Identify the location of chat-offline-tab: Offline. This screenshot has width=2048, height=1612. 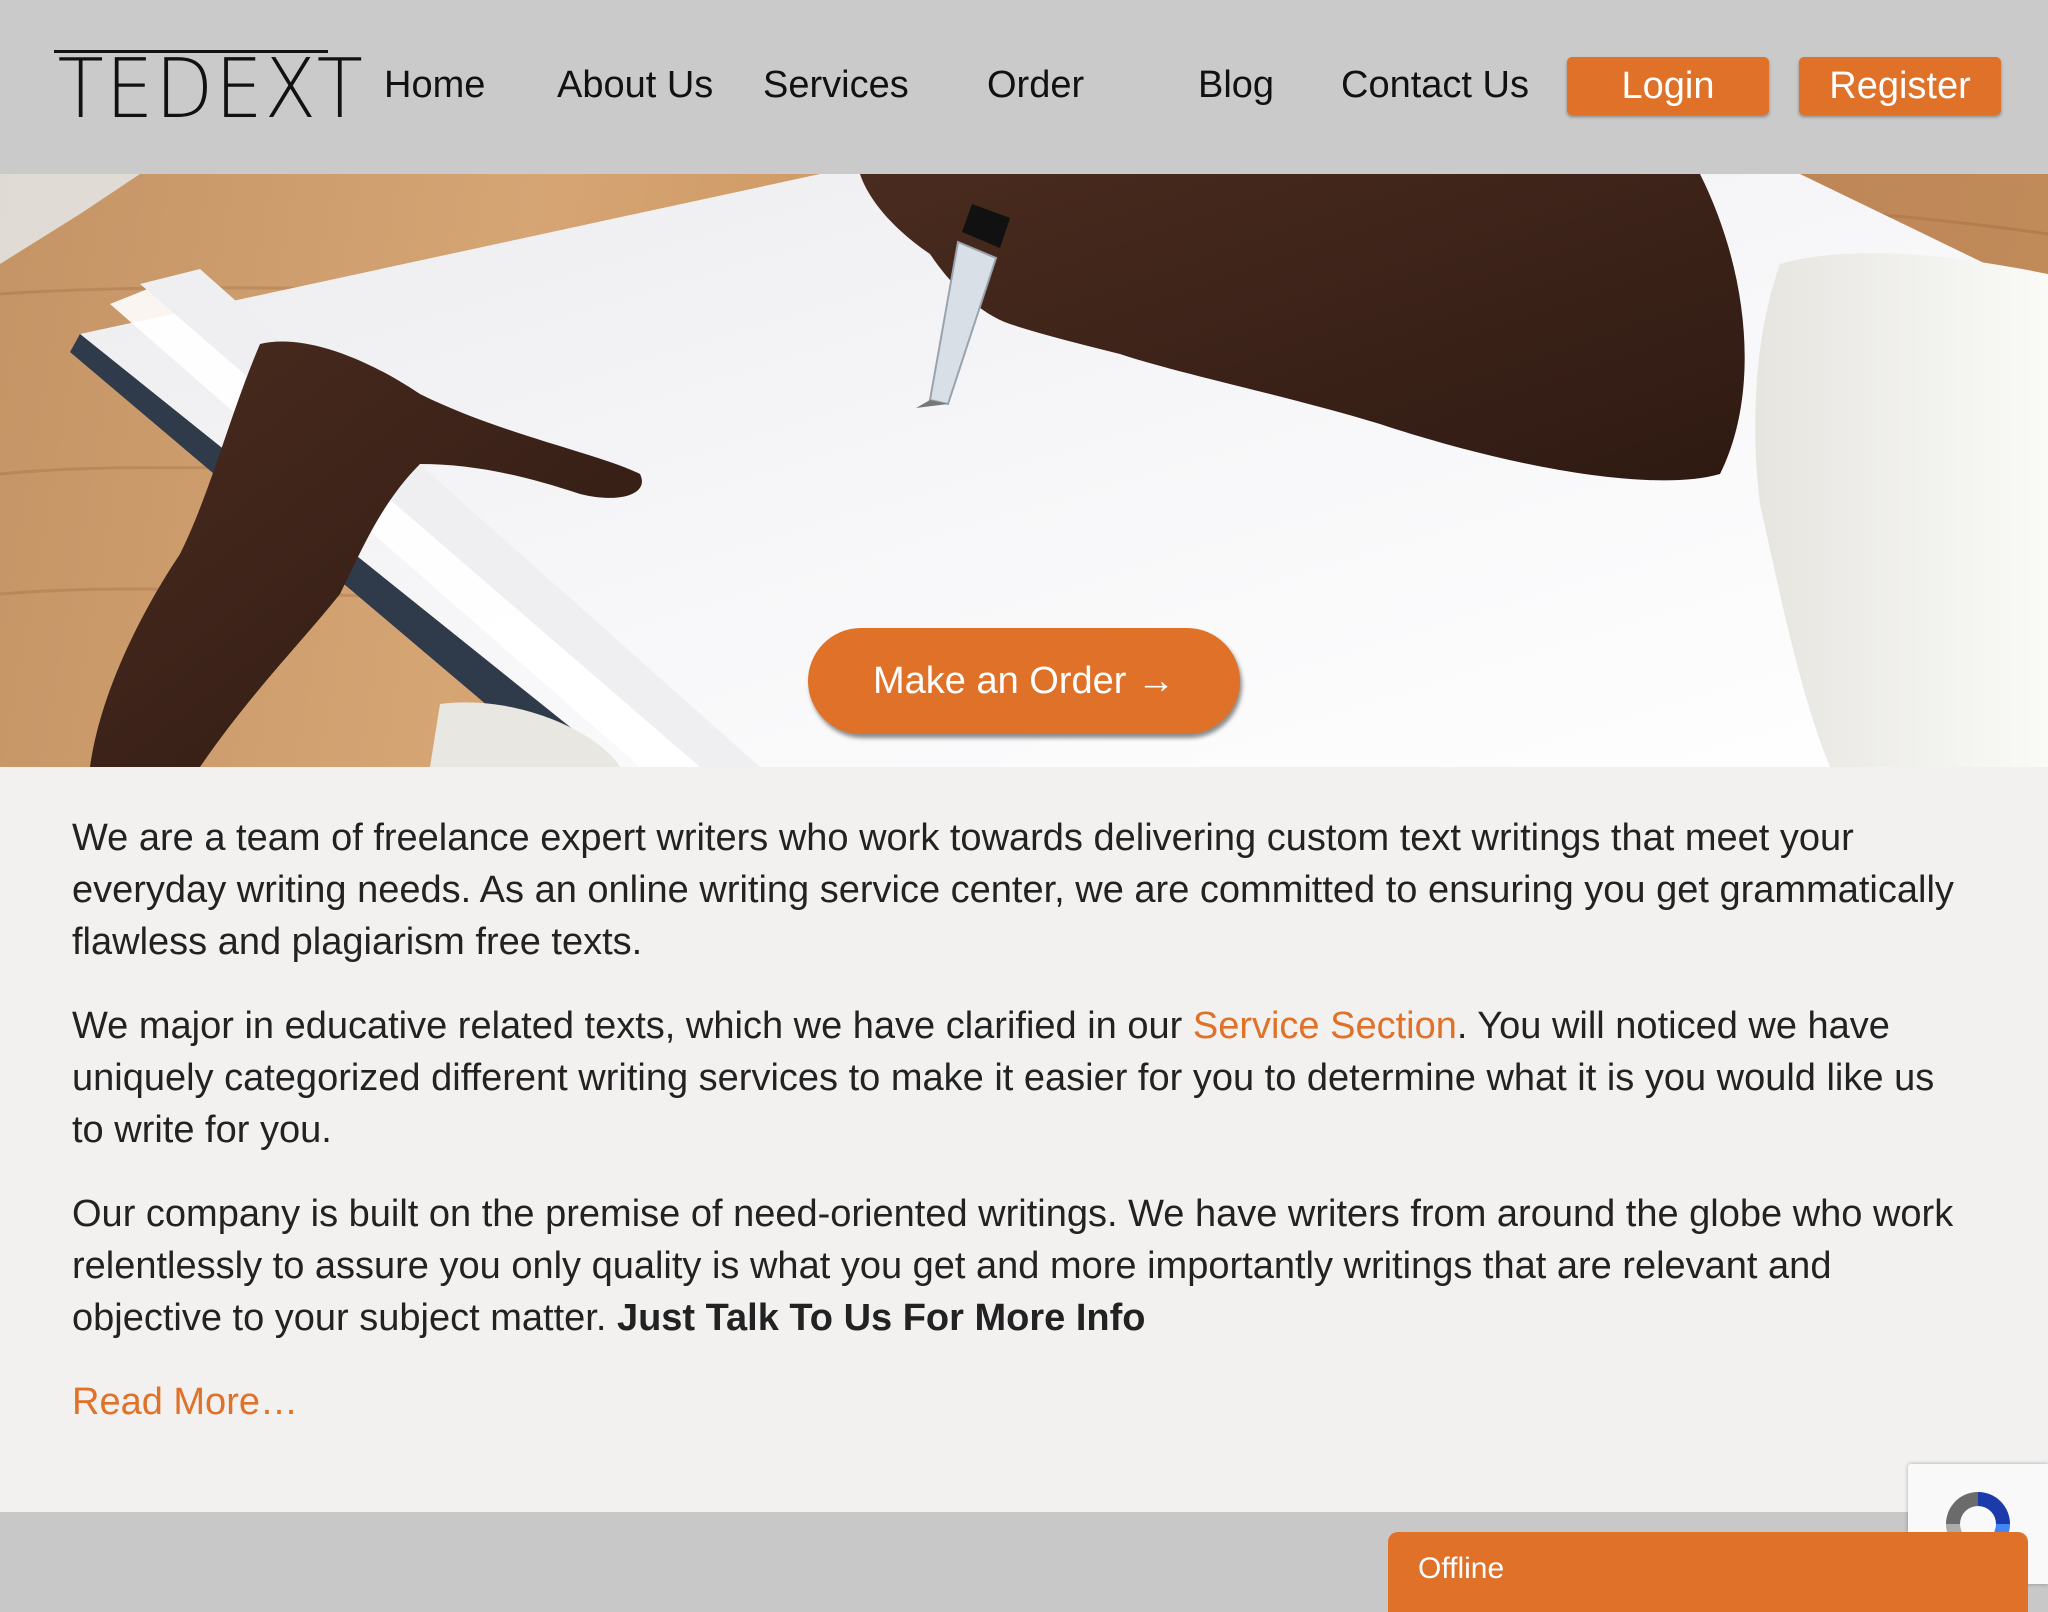
(1708, 1572).